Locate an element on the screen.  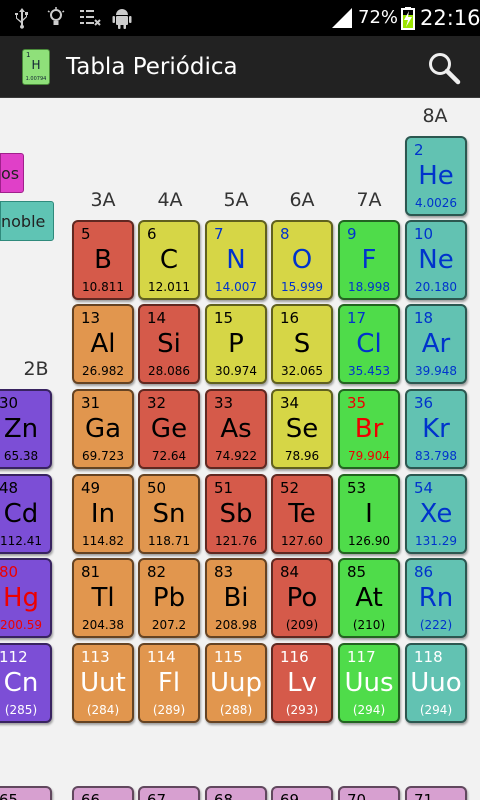
element-cell-po: 84 Po (209) is located at coordinates (302, 598).